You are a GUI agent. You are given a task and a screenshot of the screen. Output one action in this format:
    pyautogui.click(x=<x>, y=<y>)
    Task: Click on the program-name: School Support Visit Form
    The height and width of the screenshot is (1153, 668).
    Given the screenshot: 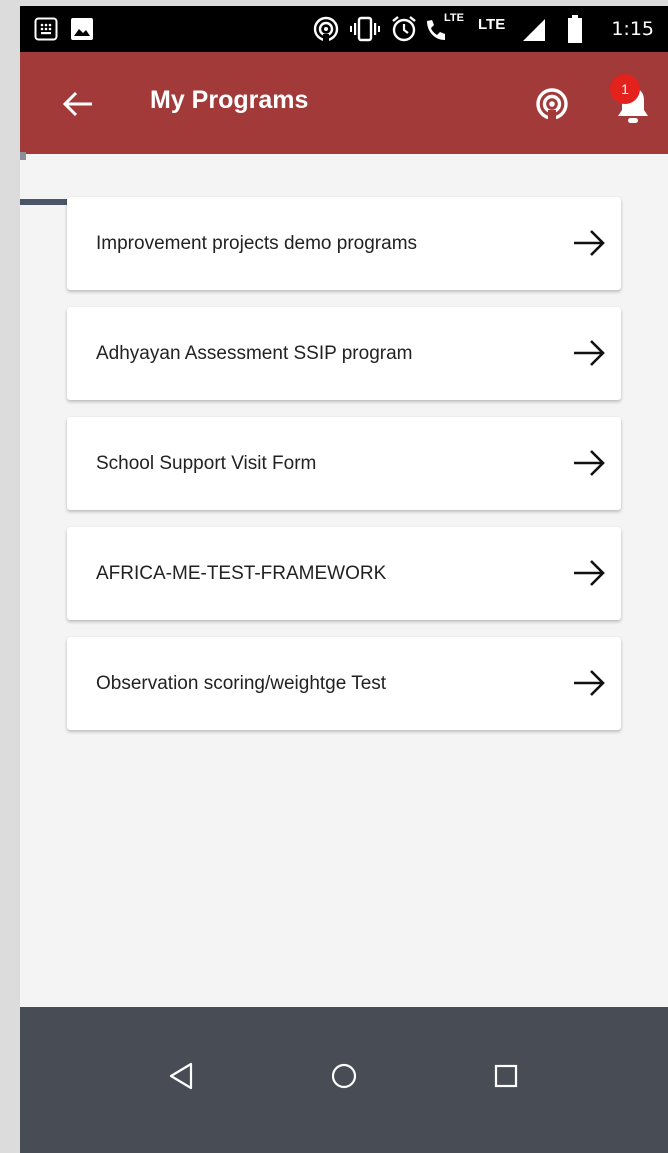 What is the action you would take?
    pyautogui.click(x=206, y=463)
    